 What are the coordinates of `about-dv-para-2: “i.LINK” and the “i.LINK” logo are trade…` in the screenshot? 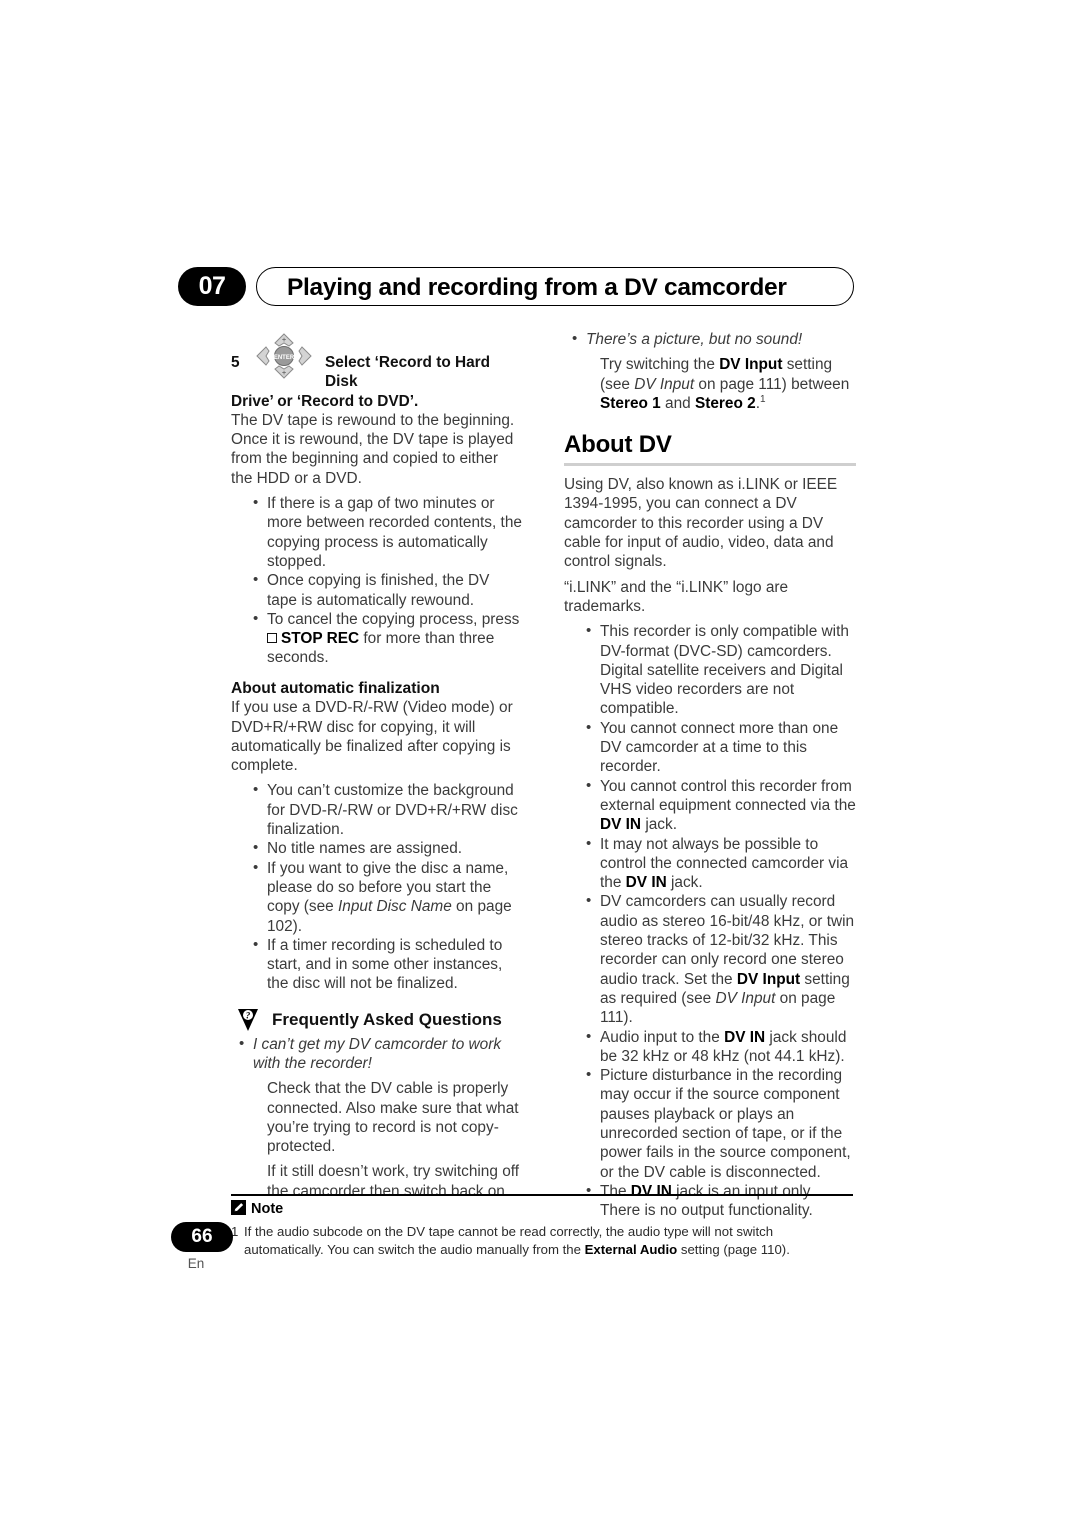 It's located at (676, 596).